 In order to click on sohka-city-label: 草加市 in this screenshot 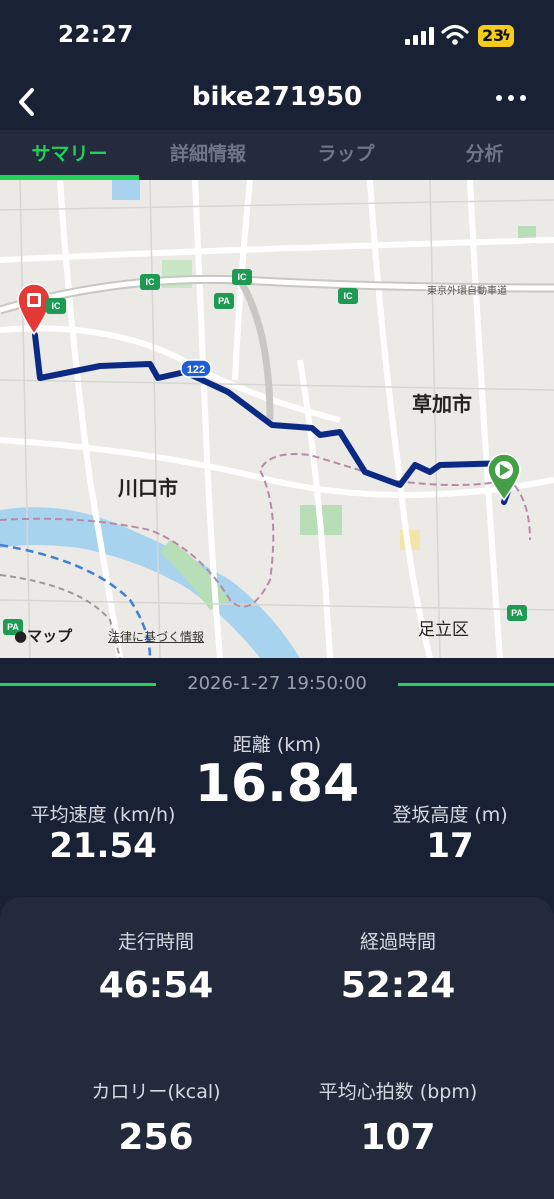, I will do `click(442, 404)`.